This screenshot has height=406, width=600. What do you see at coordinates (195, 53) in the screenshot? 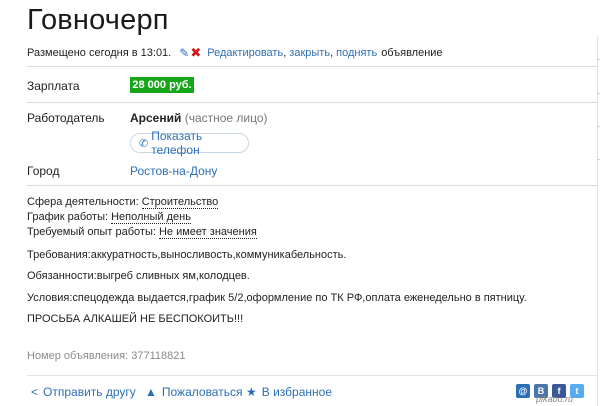
I see `close-icon: ✖` at bounding box center [195, 53].